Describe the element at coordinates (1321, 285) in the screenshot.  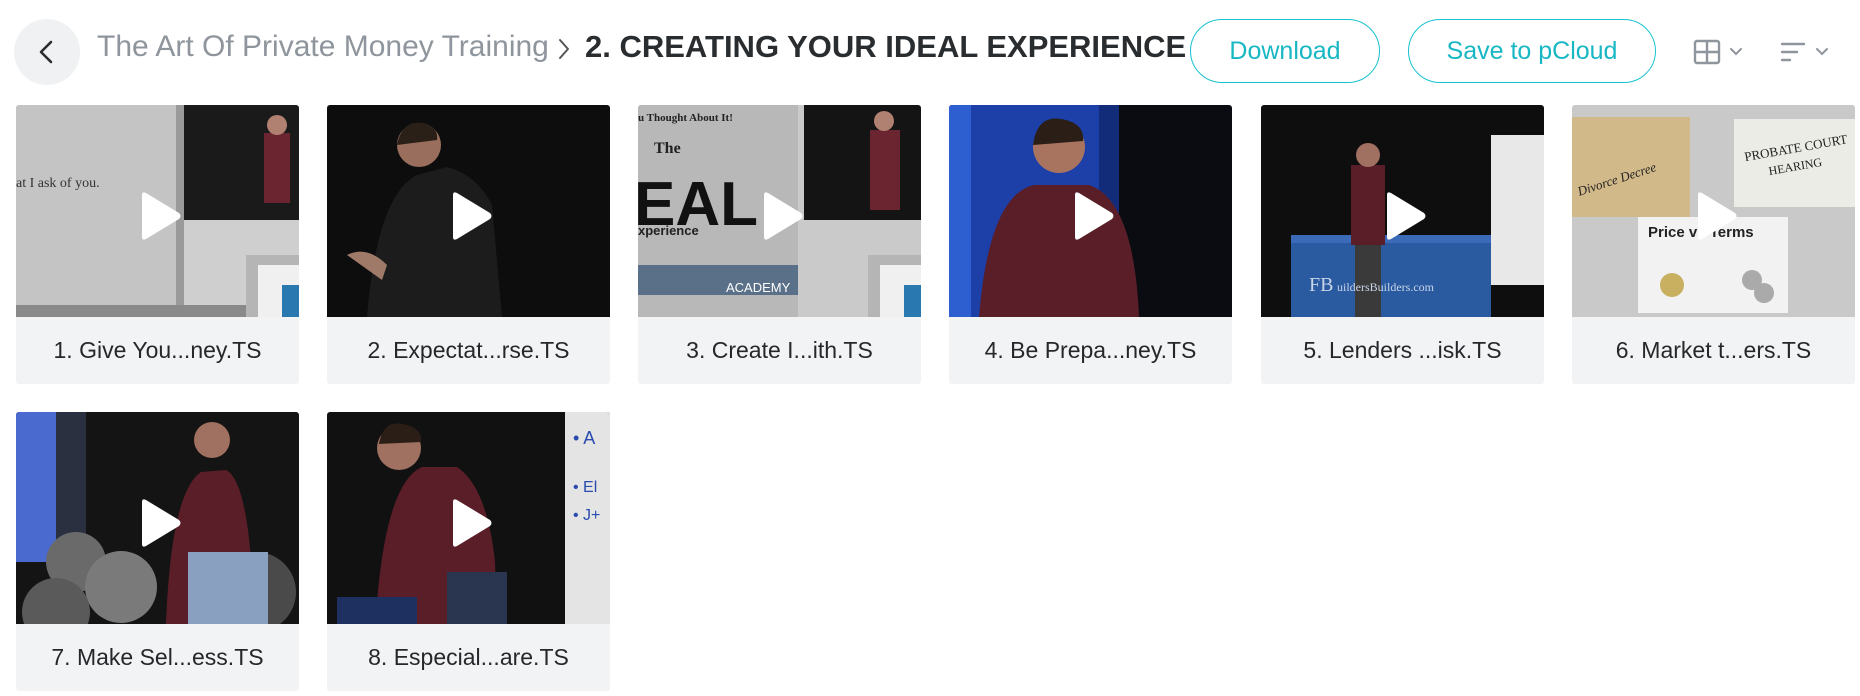
I see `thumbnail-text: FB` at that location.